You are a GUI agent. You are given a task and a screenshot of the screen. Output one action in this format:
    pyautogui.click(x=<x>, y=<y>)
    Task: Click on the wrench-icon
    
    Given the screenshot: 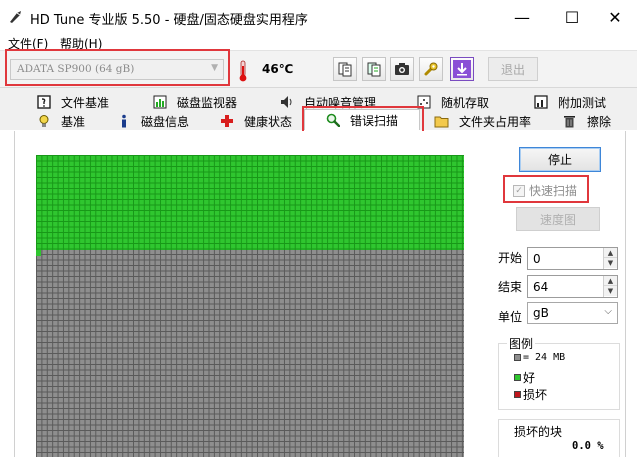 What is the action you would take?
    pyautogui.click(x=431, y=69)
    